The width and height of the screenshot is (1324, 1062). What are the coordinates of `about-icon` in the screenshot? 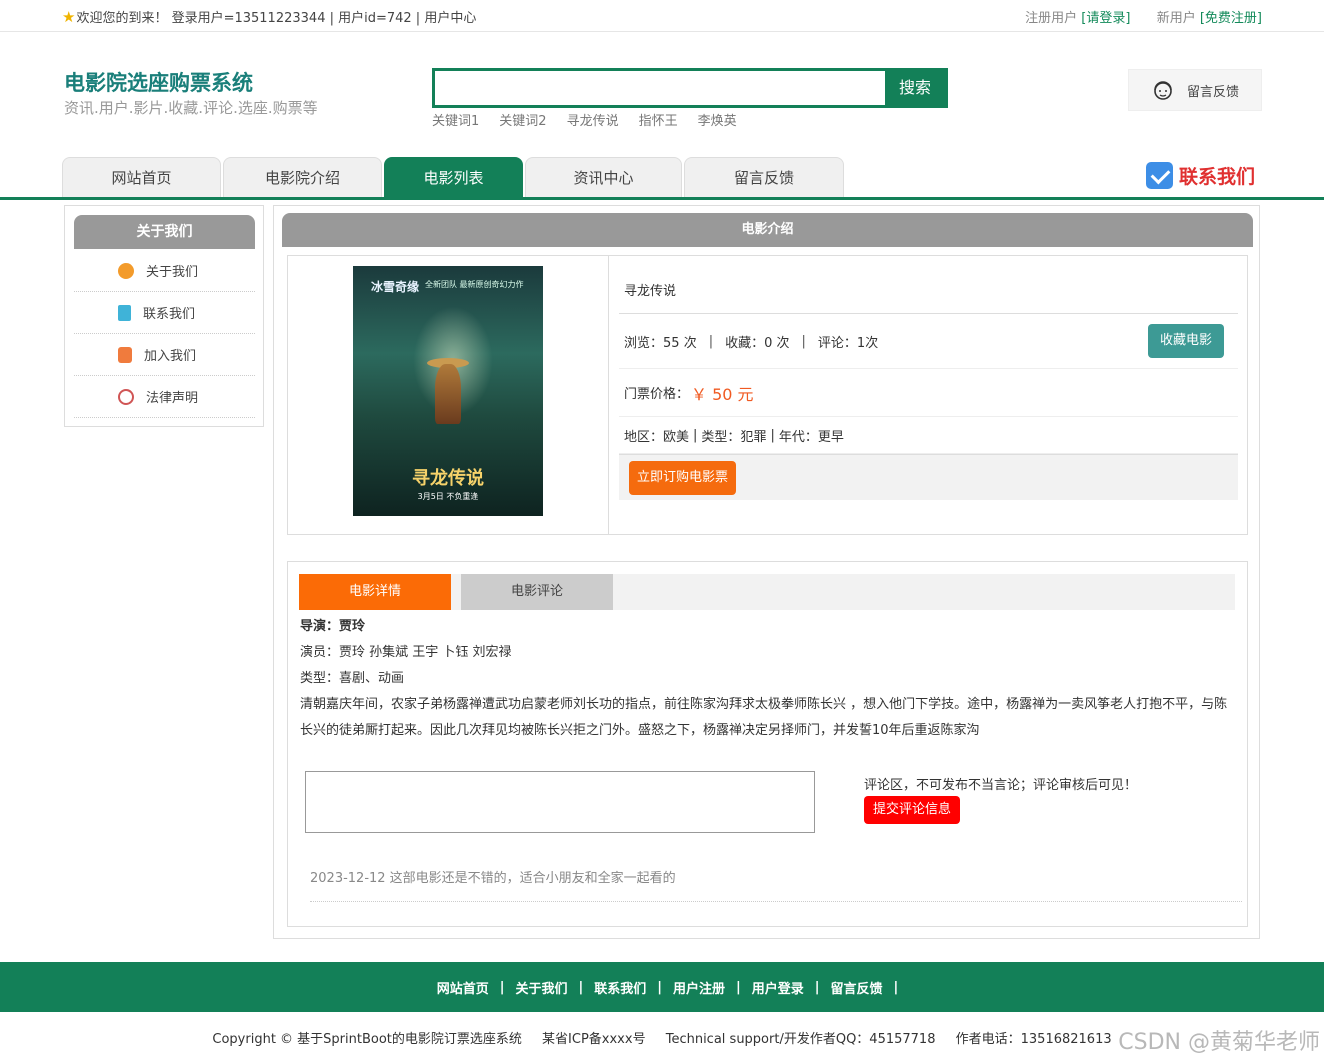 It's located at (126, 270).